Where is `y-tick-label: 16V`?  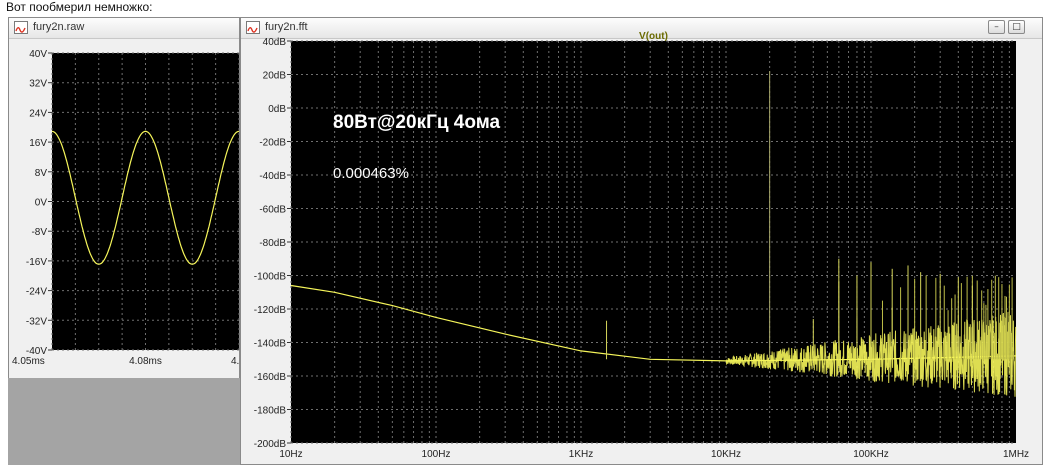 y-tick-label: 16V is located at coordinates (38, 143).